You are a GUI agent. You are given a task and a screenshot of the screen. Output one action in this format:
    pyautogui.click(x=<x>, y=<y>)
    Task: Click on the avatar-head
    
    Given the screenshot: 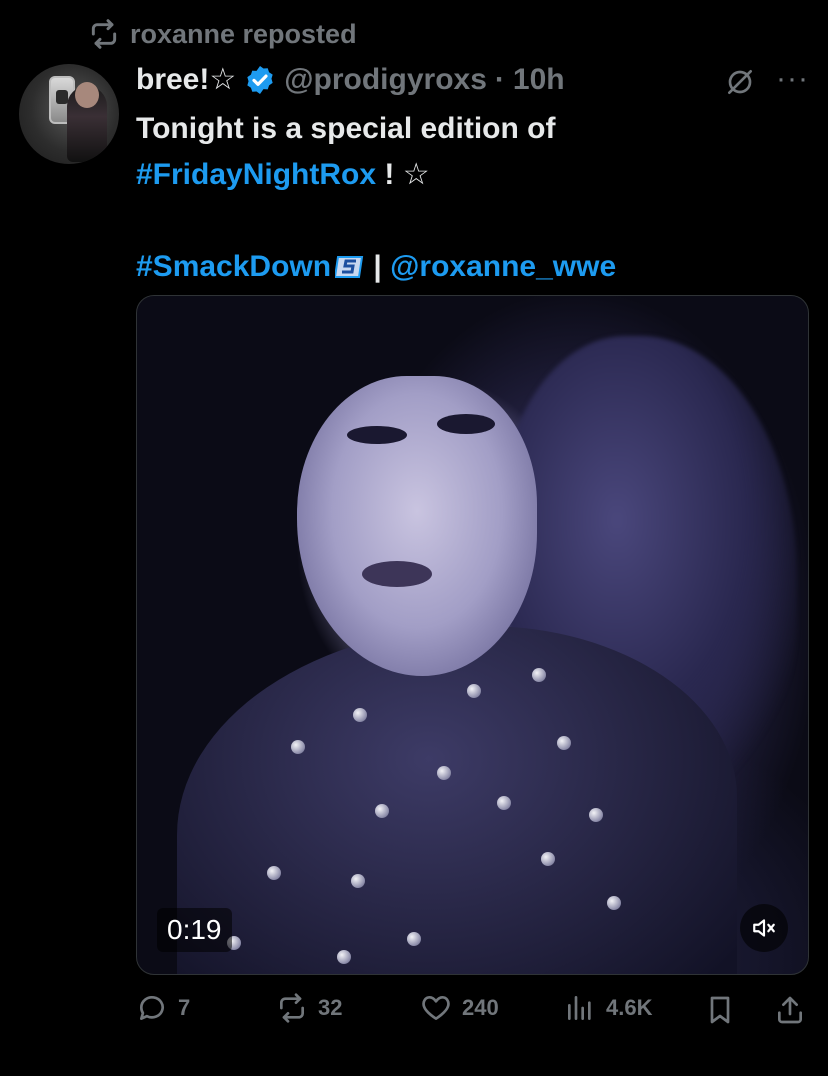 What is the action you would take?
    pyautogui.click(x=87, y=95)
    